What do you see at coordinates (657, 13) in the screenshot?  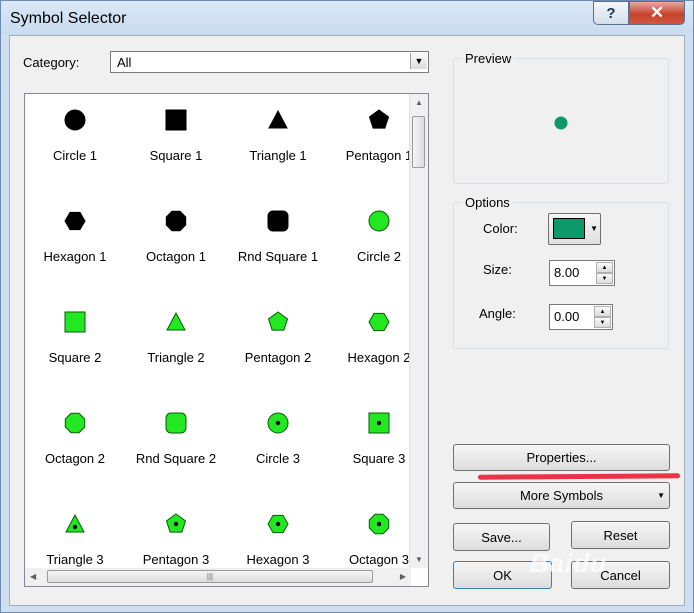 I see `close-button: ✕` at bounding box center [657, 13].